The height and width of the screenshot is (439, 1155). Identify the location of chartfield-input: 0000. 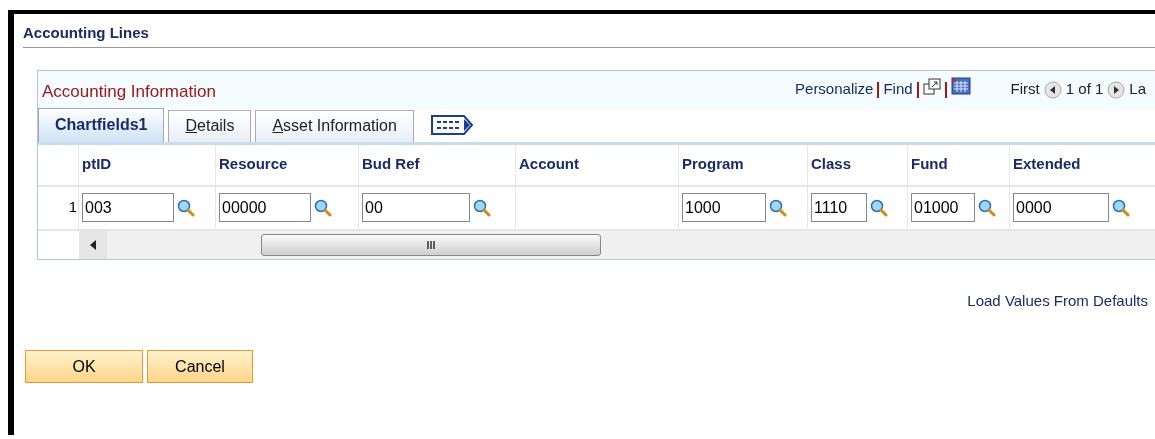
(1061, 207).